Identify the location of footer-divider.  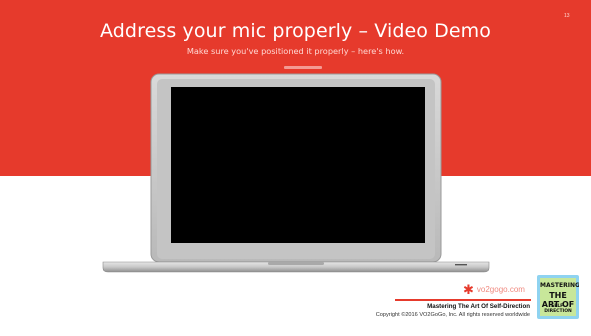
(463, 300).